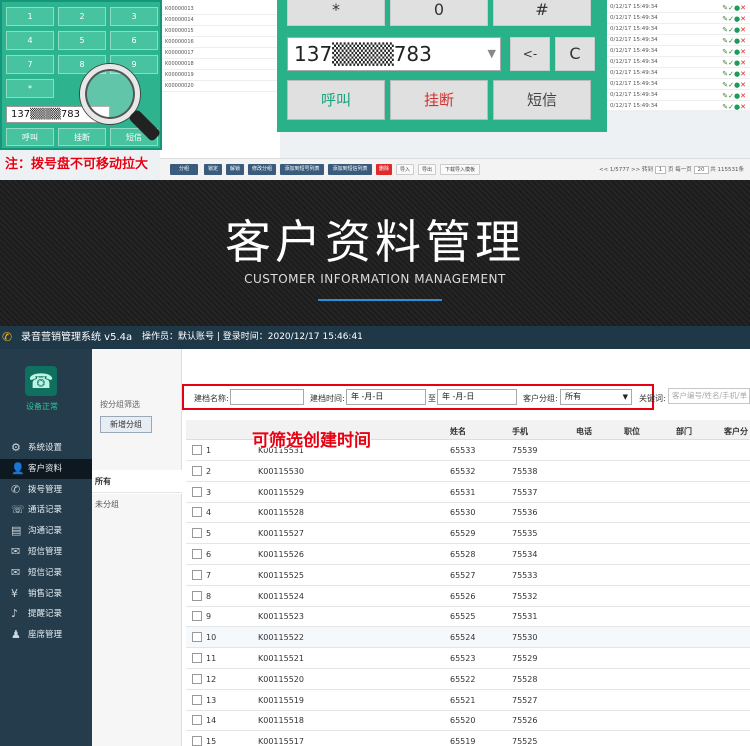 Image resolution: width=750 pixels, height=746 pixels. What do you see at coordinates (46, 614) in the screenshot?
I see `sidebar-item-bell: ♪ 提醒记录` at bounding box center [46, 614].